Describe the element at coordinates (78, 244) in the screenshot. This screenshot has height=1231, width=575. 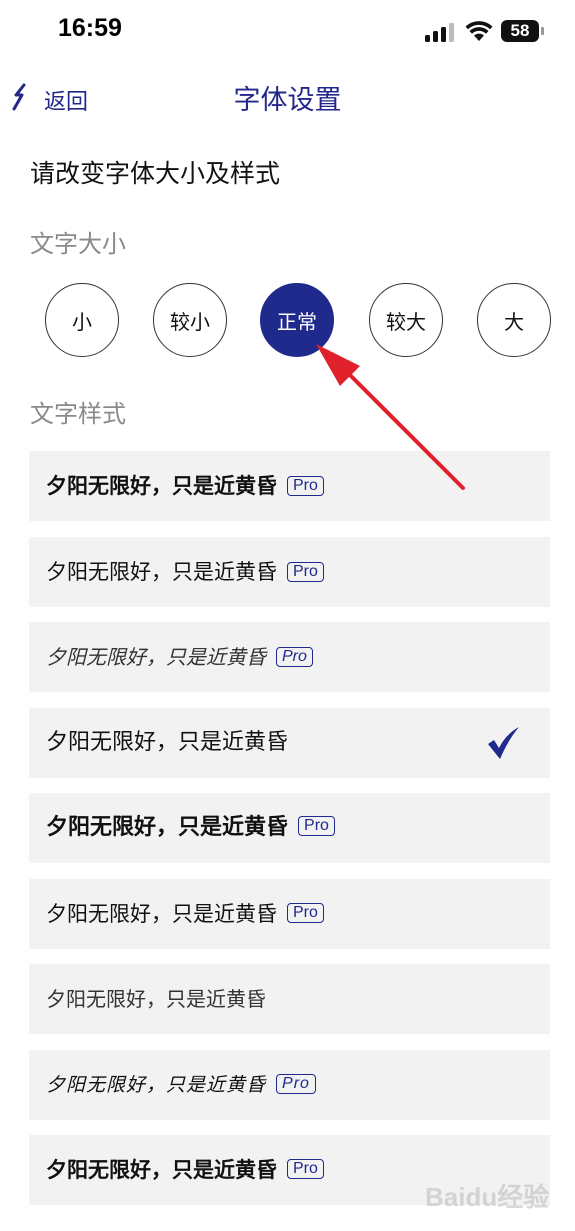
I see `font-size-label: 文字大小` at that location.